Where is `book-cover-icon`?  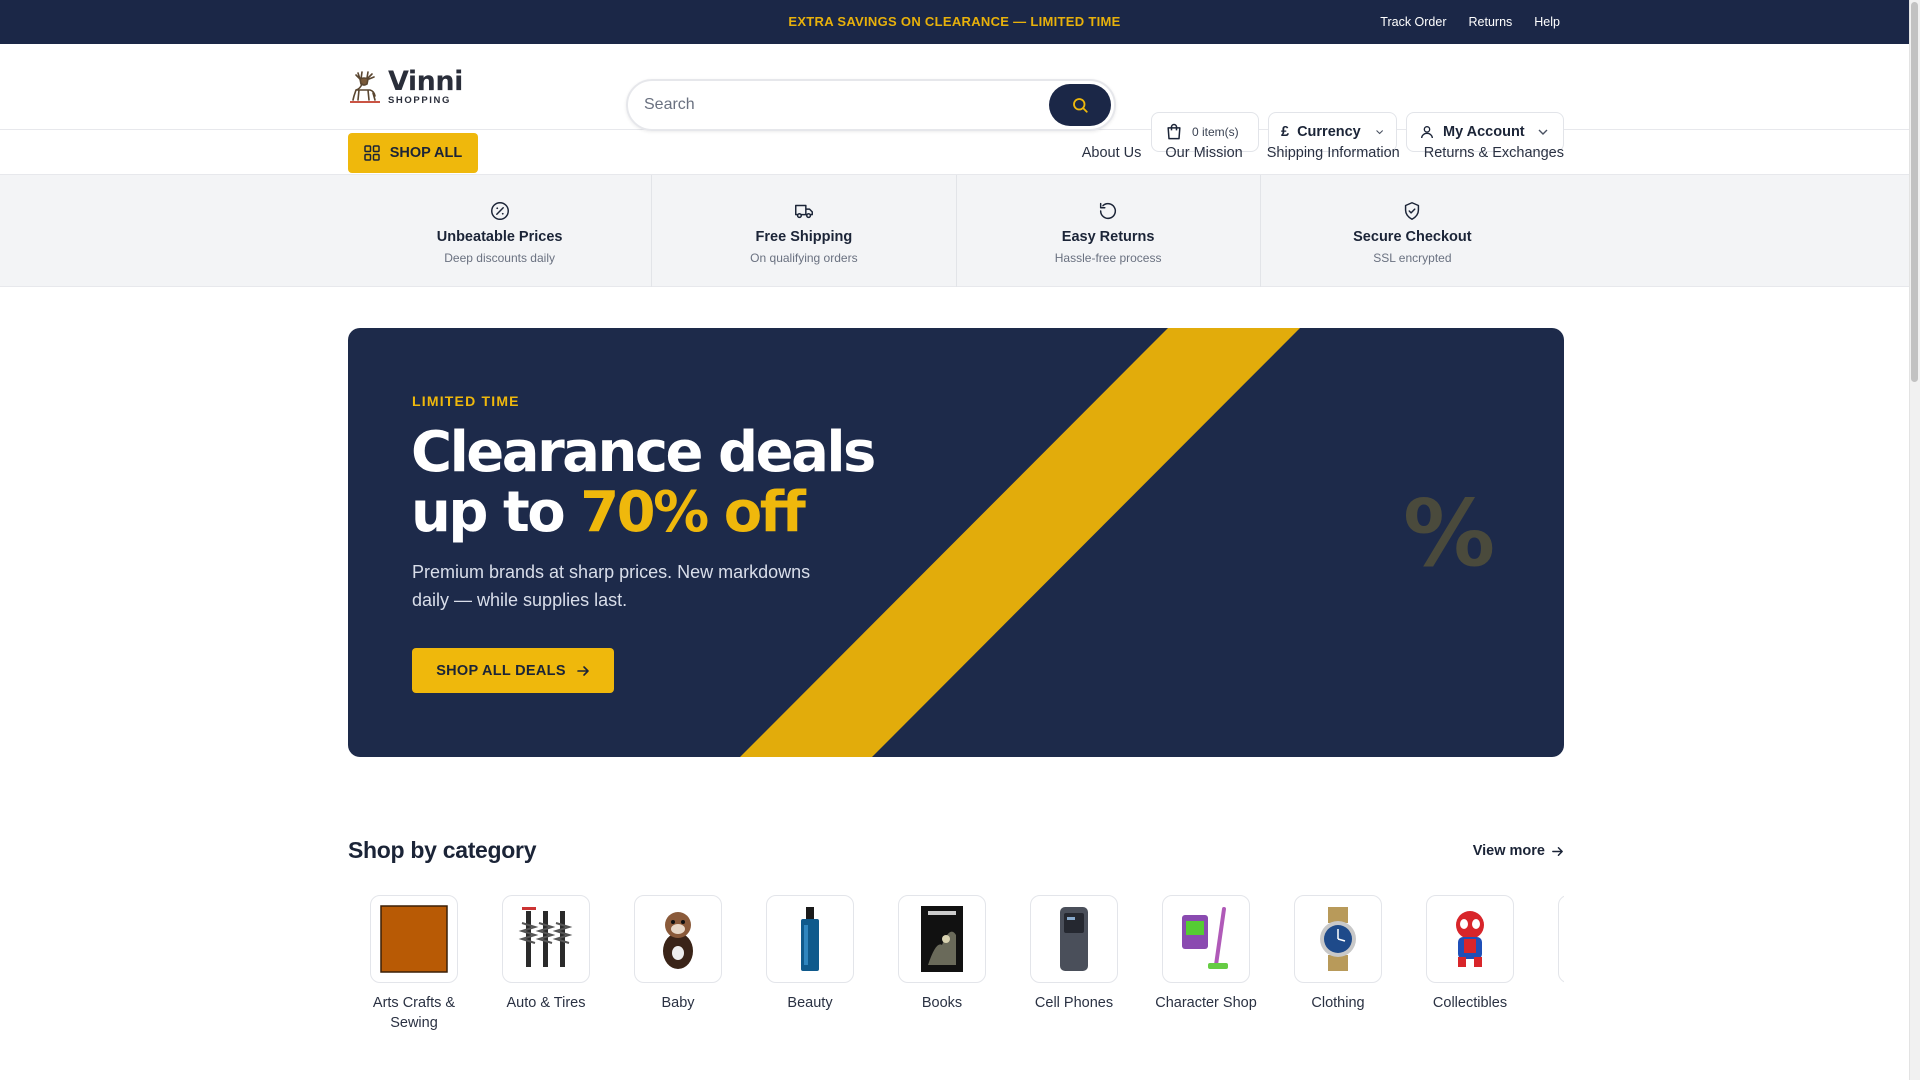 book-cover-icon is located at coordinates (942, 939).